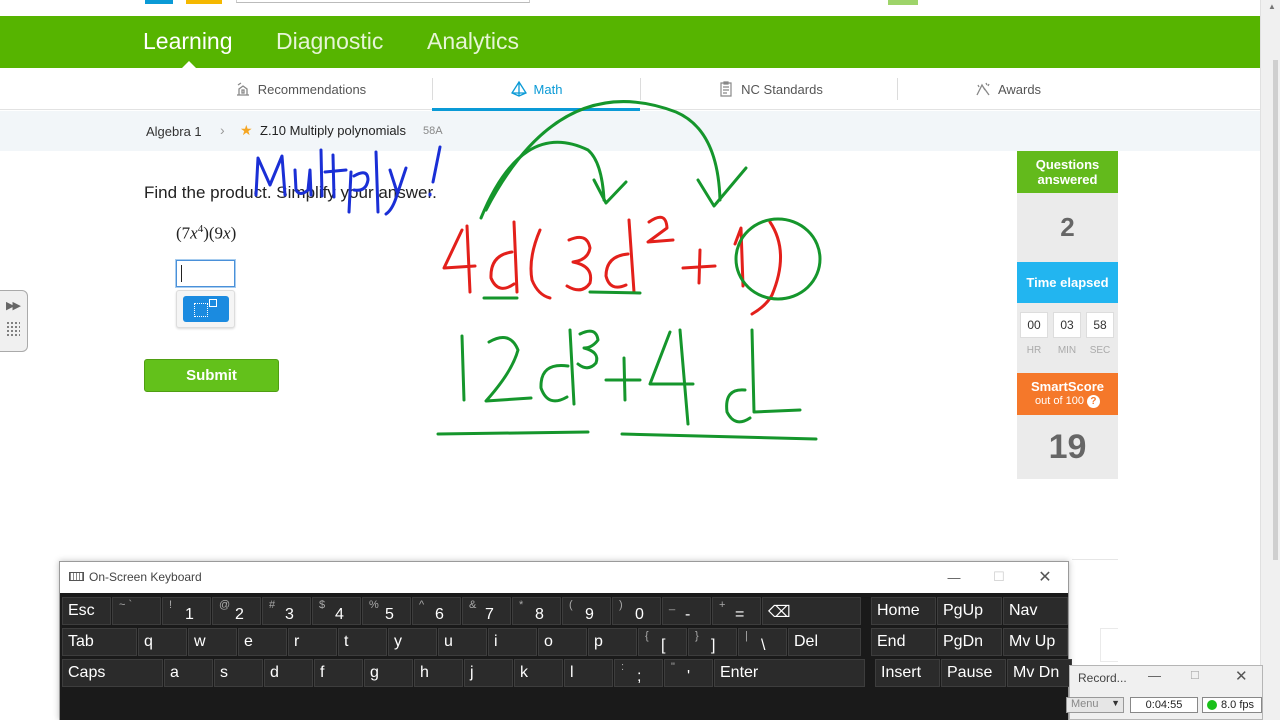  What do you see at coordinates (1035, 642) in the screenshot?
I see `key-mvup: Mv Up` at bounding box center [1035, 642].